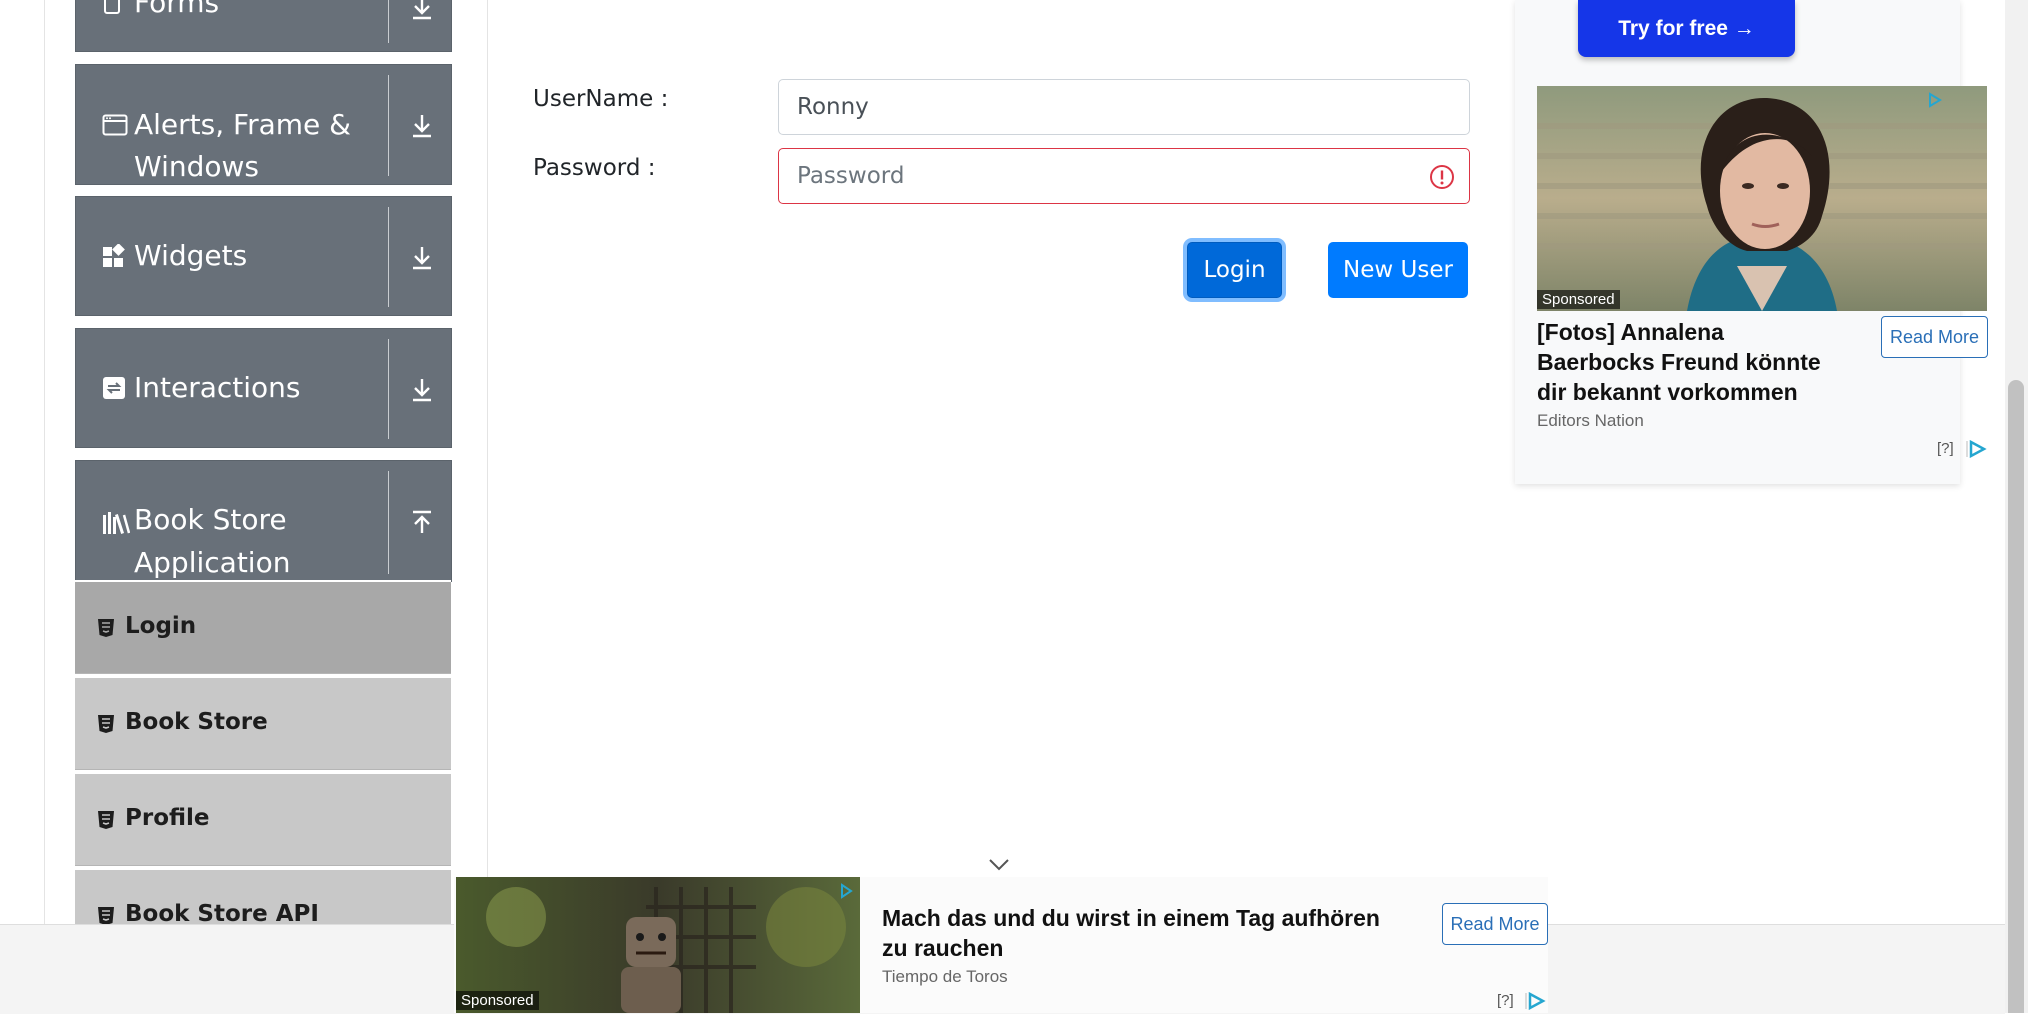  What do you see at coordinates (243, 124) in the screenshot?
I see `group-title-line1: Alerts, Frame &` at bounding box center [243, 124].